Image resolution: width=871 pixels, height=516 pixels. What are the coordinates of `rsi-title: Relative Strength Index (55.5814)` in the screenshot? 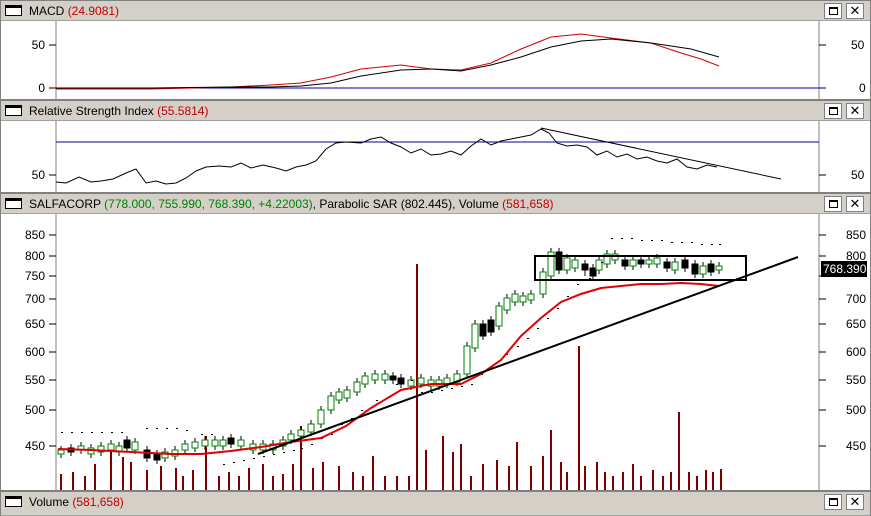 It's located at (119, 111).